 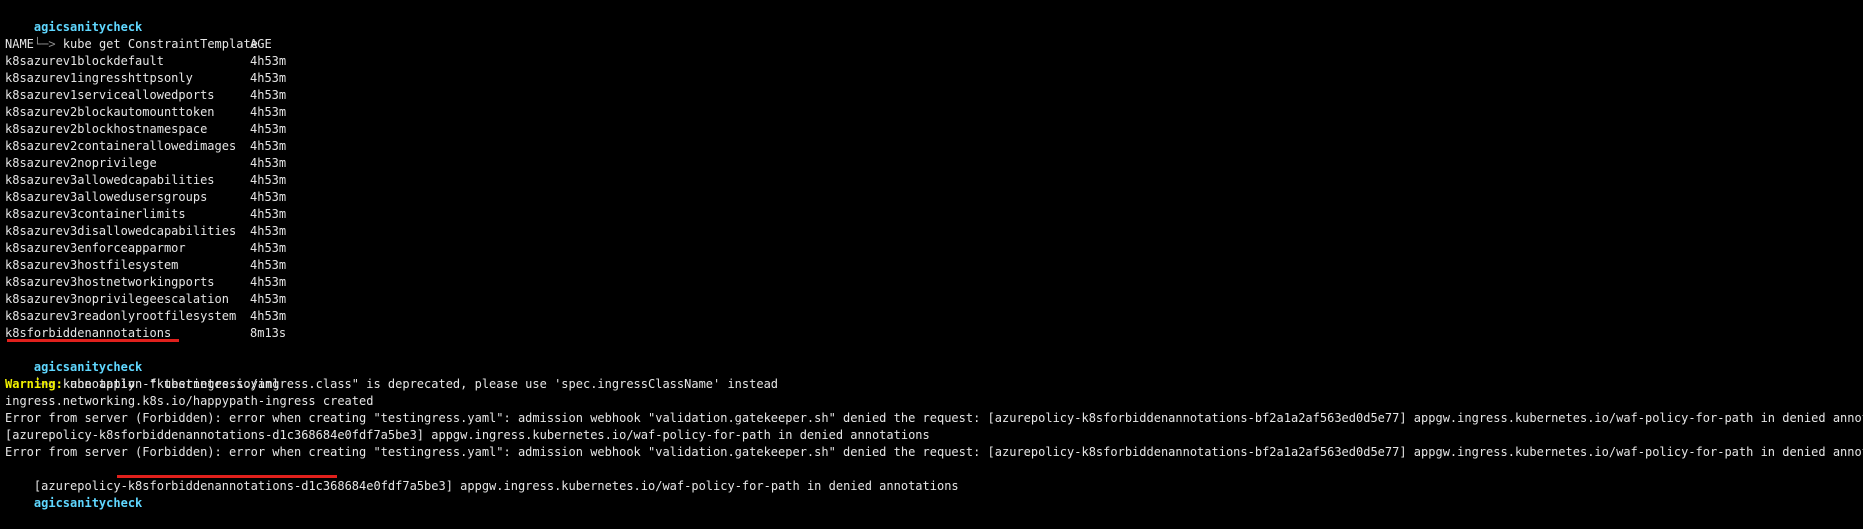 I want to click on table-header: NAME AGE, so click(x=934, y=44).